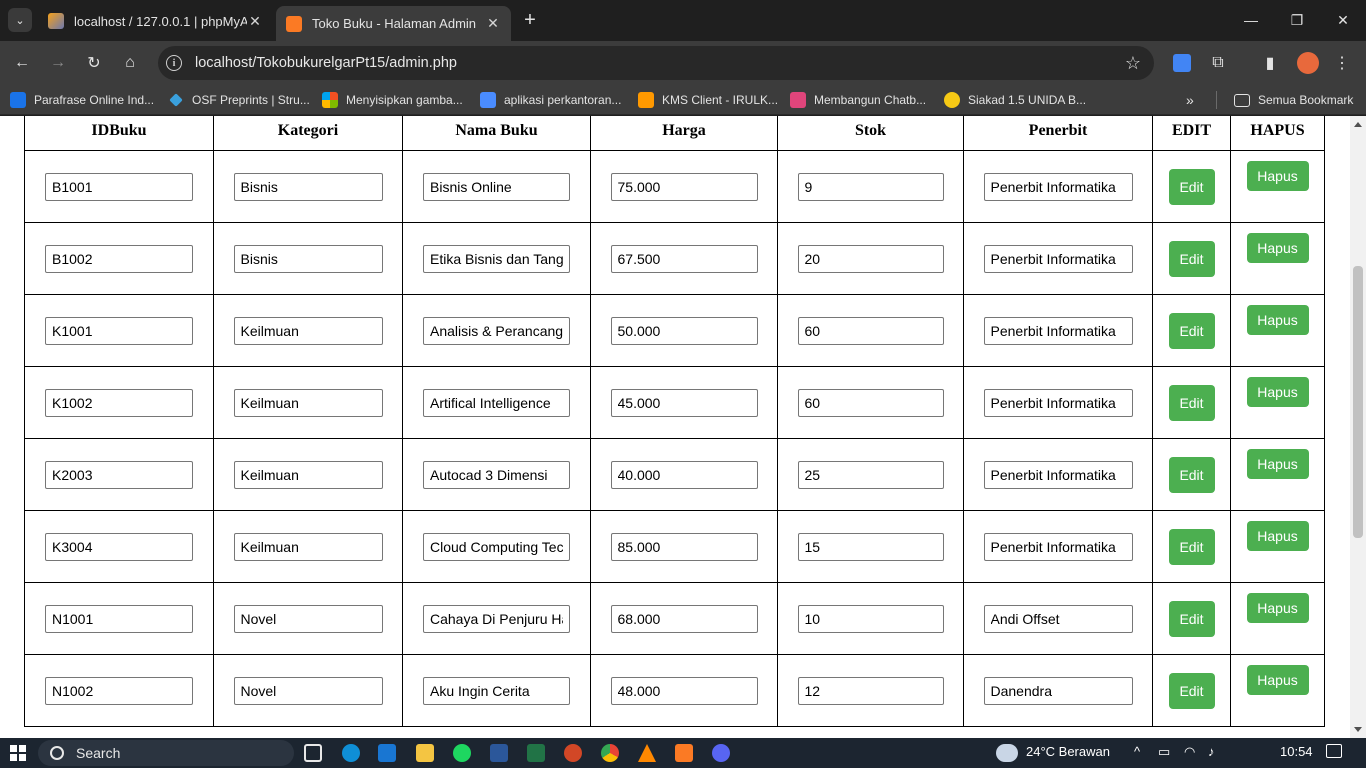 Image resolution: width=1366 pixels, height=768 pixels. Describe the element at coordinates (1358, 729) in the screenshot. I see `scroll-down-arrow-icon` at that location.